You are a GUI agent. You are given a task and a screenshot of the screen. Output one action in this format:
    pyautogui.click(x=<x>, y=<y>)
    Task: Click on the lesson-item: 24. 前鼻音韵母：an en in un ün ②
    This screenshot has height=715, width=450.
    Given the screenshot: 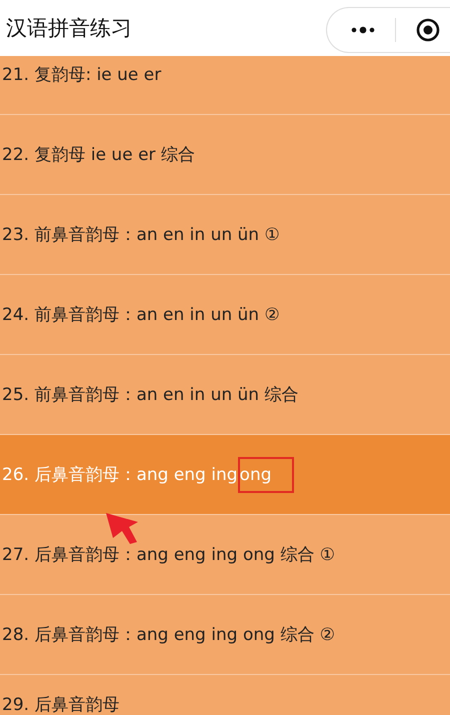 What is the action you would take?
    pyautogui.click(x=225, y=315)
    